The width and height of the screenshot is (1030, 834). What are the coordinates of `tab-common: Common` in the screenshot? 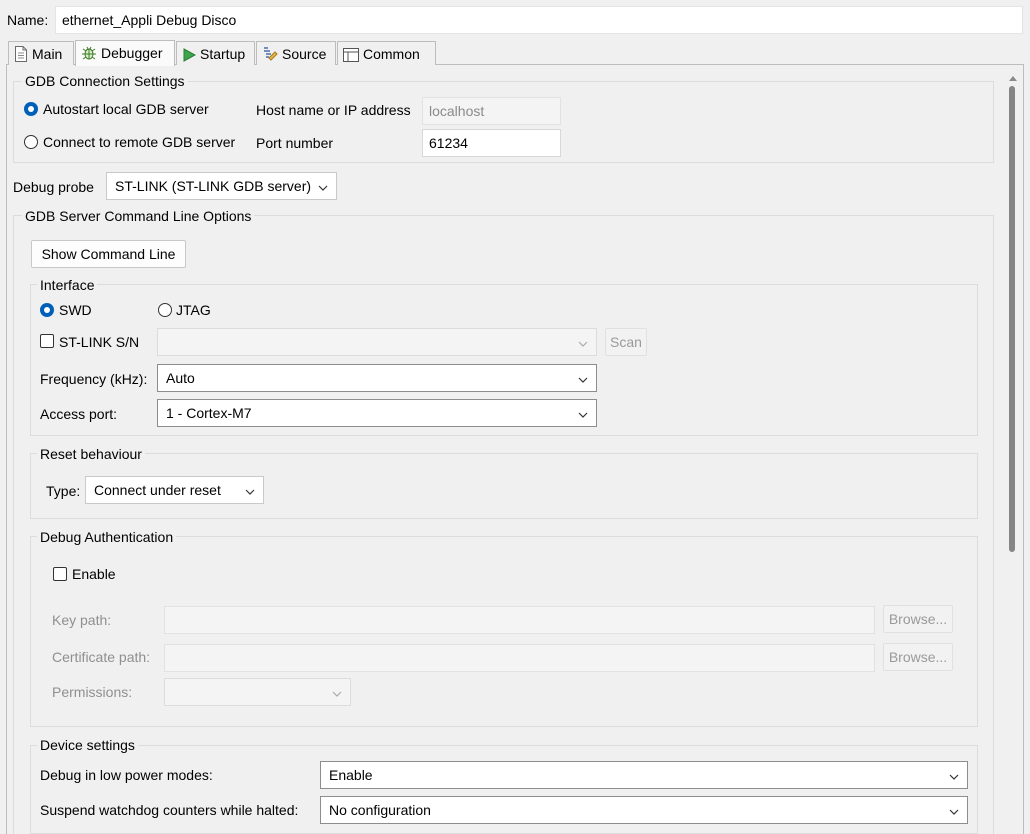 It's located at (386, 53).